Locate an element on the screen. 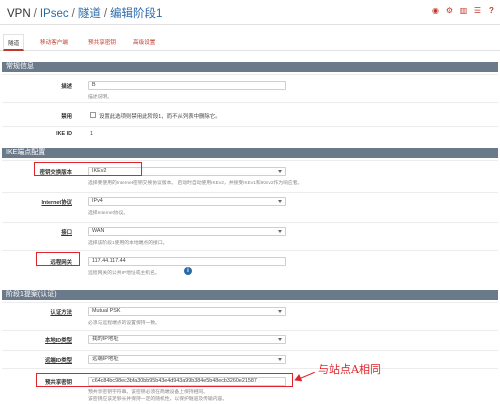  ike-id-label: IKE ID is located at coordinates (64, 134).